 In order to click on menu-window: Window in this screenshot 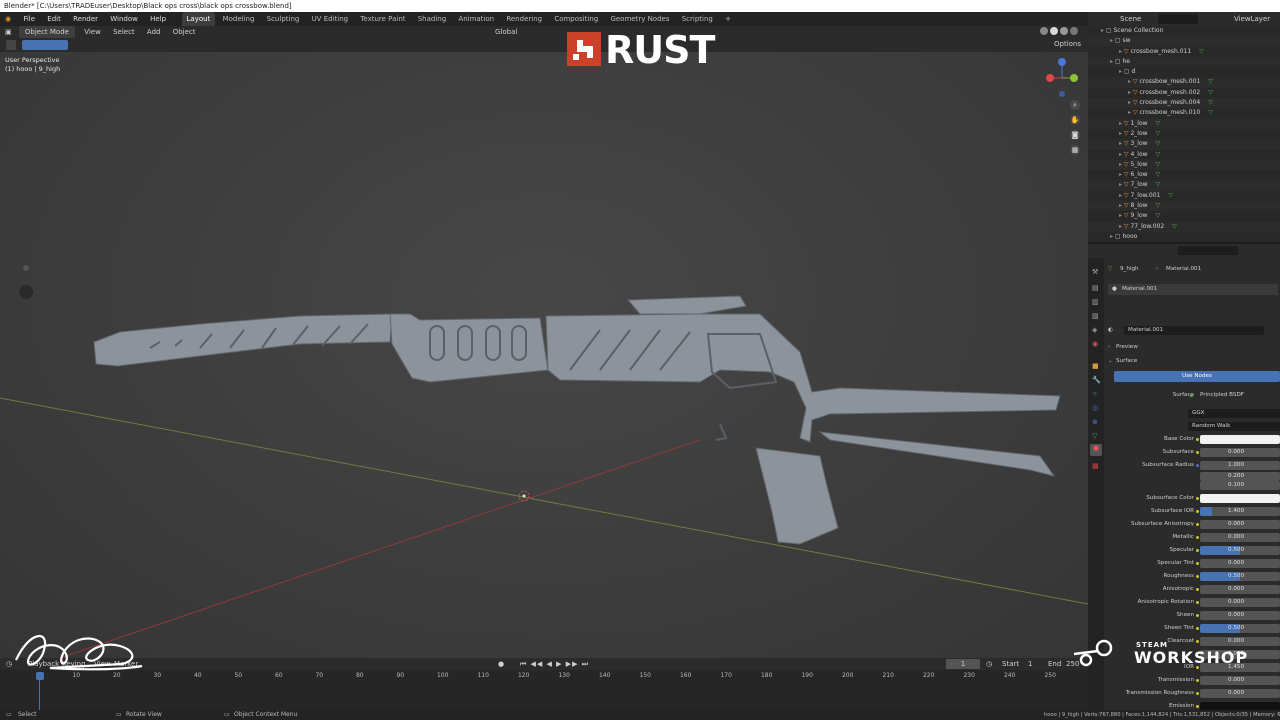, I will do `click(124, 19)`.